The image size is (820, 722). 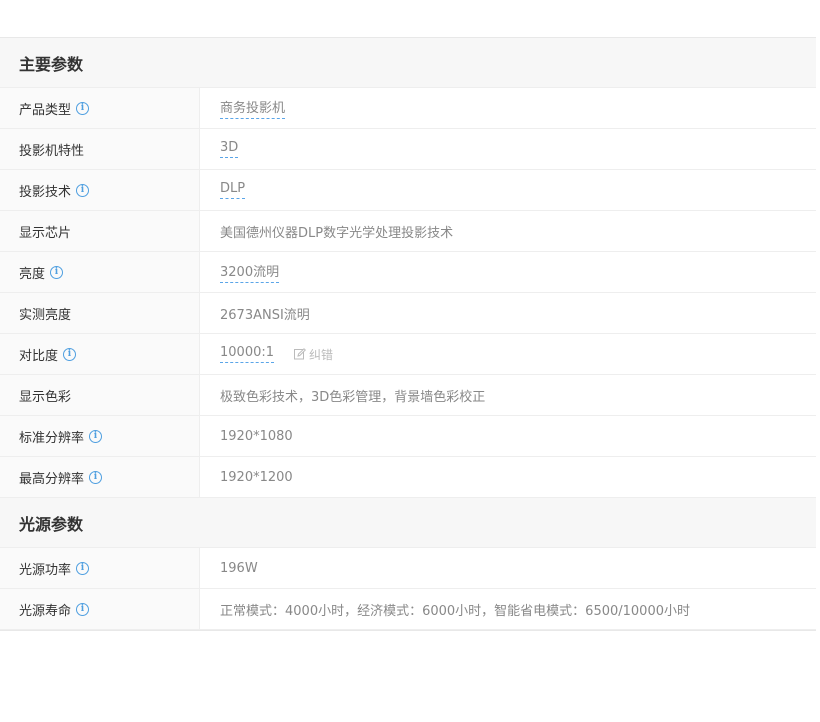 I want to click on spec-label-cell: 投影技术 i, so click(x=100, y=190).